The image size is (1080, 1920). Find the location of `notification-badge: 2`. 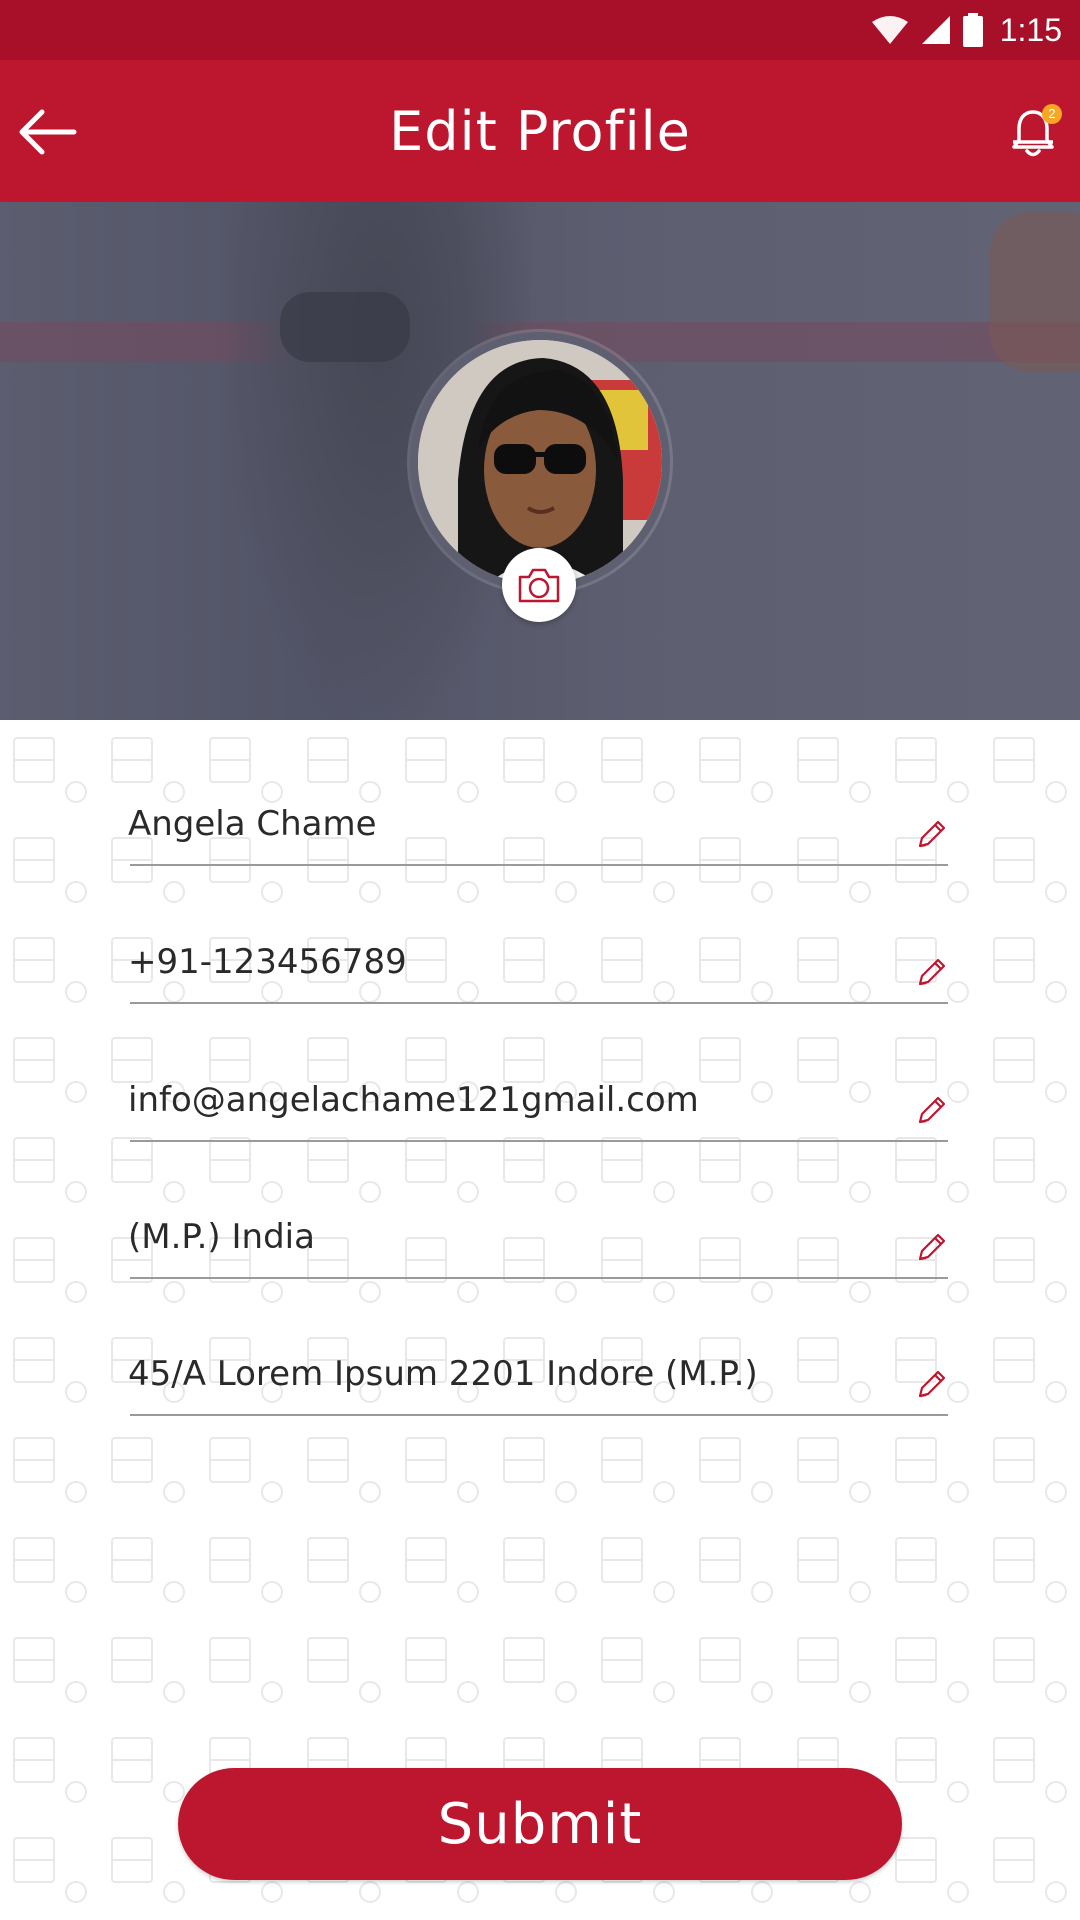

notification-badge: 2 is located at coordinates (1052, 114).